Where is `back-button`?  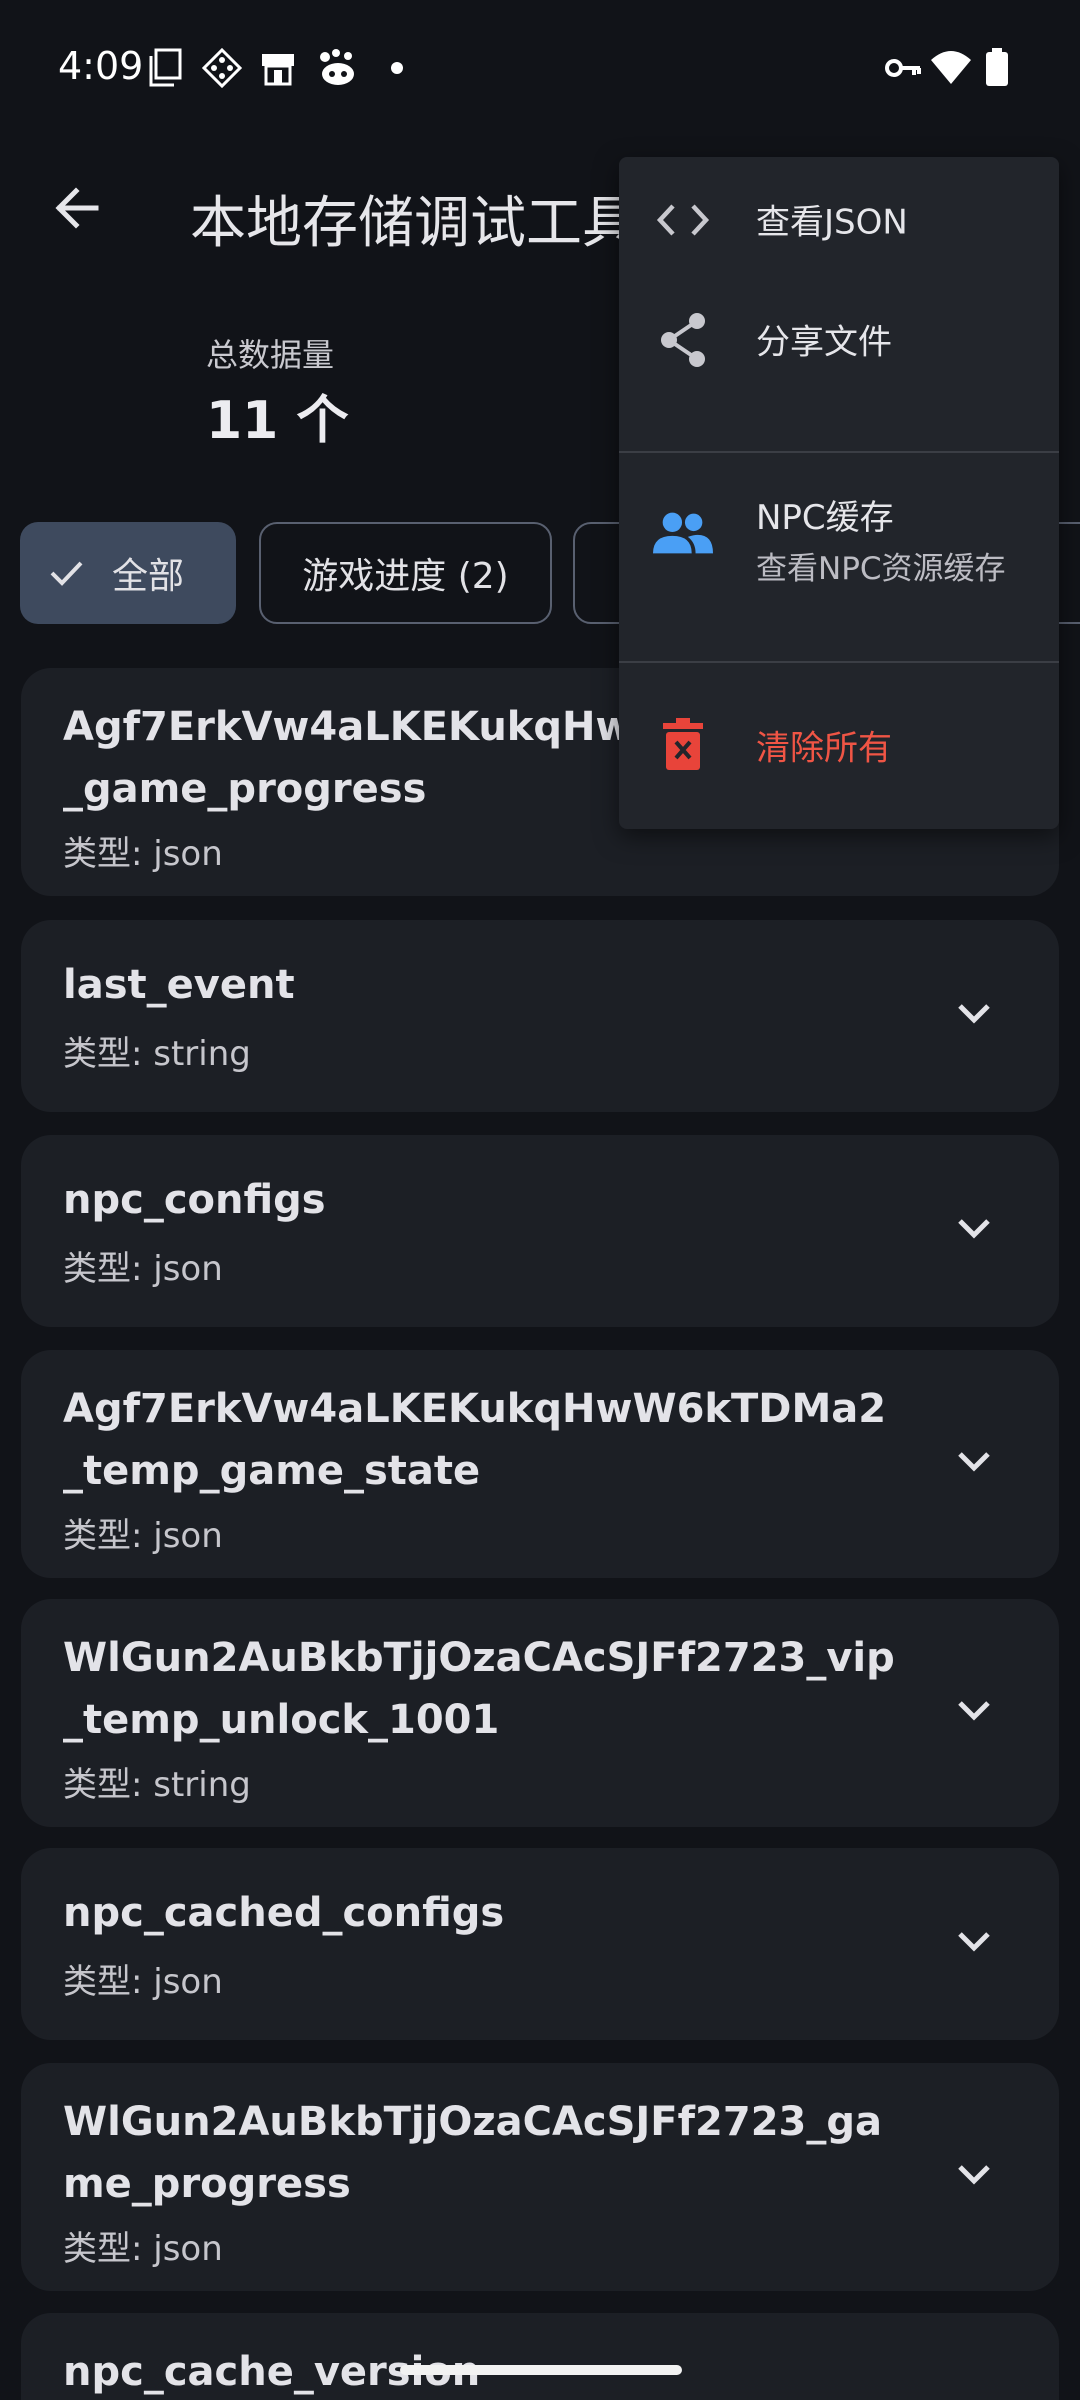
back-button is located at coordinates (76, 210).